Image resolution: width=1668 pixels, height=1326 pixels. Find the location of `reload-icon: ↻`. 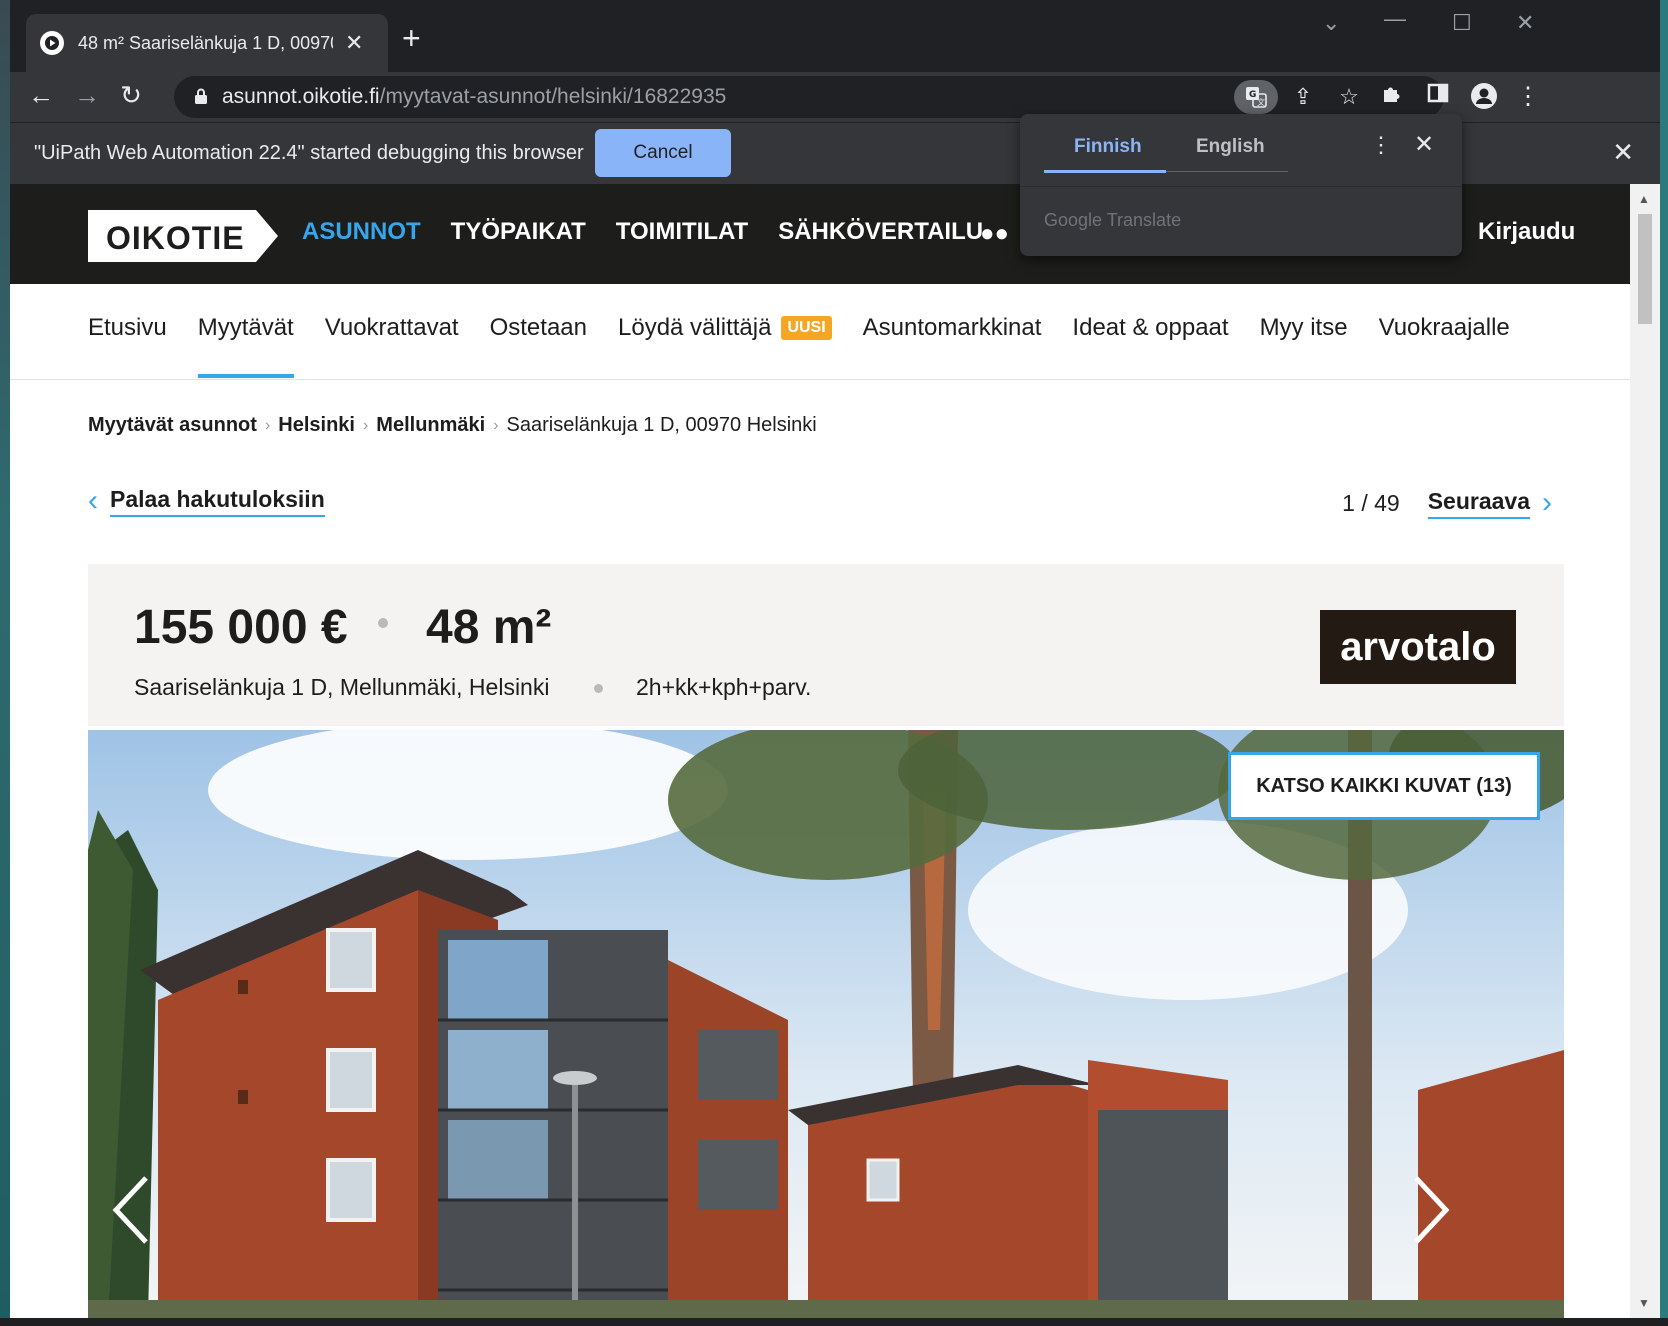

reload-icon: ↻ is located at coordinates (131, 95).